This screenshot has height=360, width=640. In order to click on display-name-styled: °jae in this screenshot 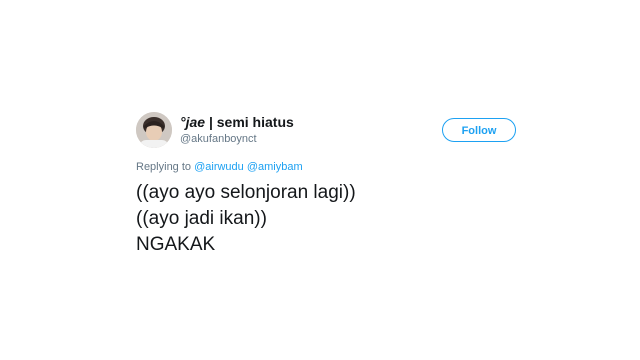, I will do `click(193, 122)`.